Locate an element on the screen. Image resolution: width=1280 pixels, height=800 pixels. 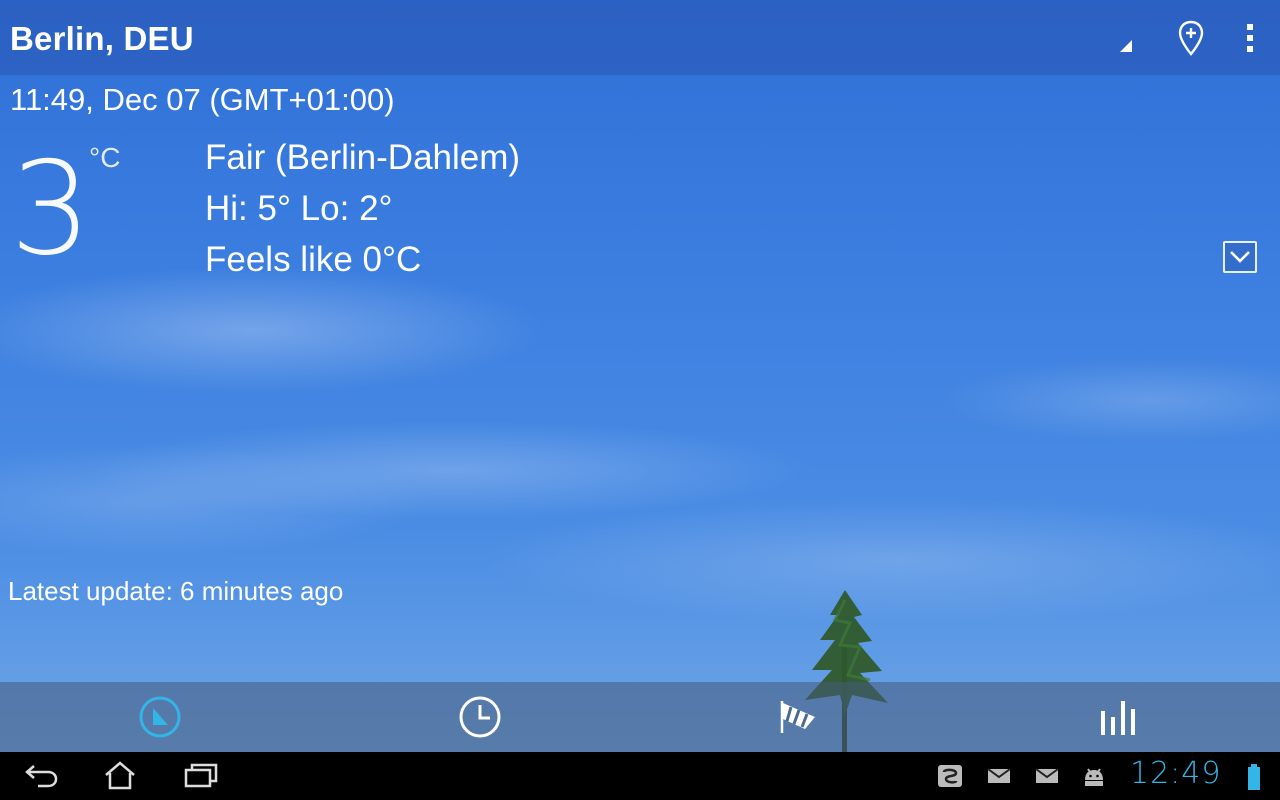
latest-update-text: Latest update: 6 minutes ago is located at coordinates (176, 591).